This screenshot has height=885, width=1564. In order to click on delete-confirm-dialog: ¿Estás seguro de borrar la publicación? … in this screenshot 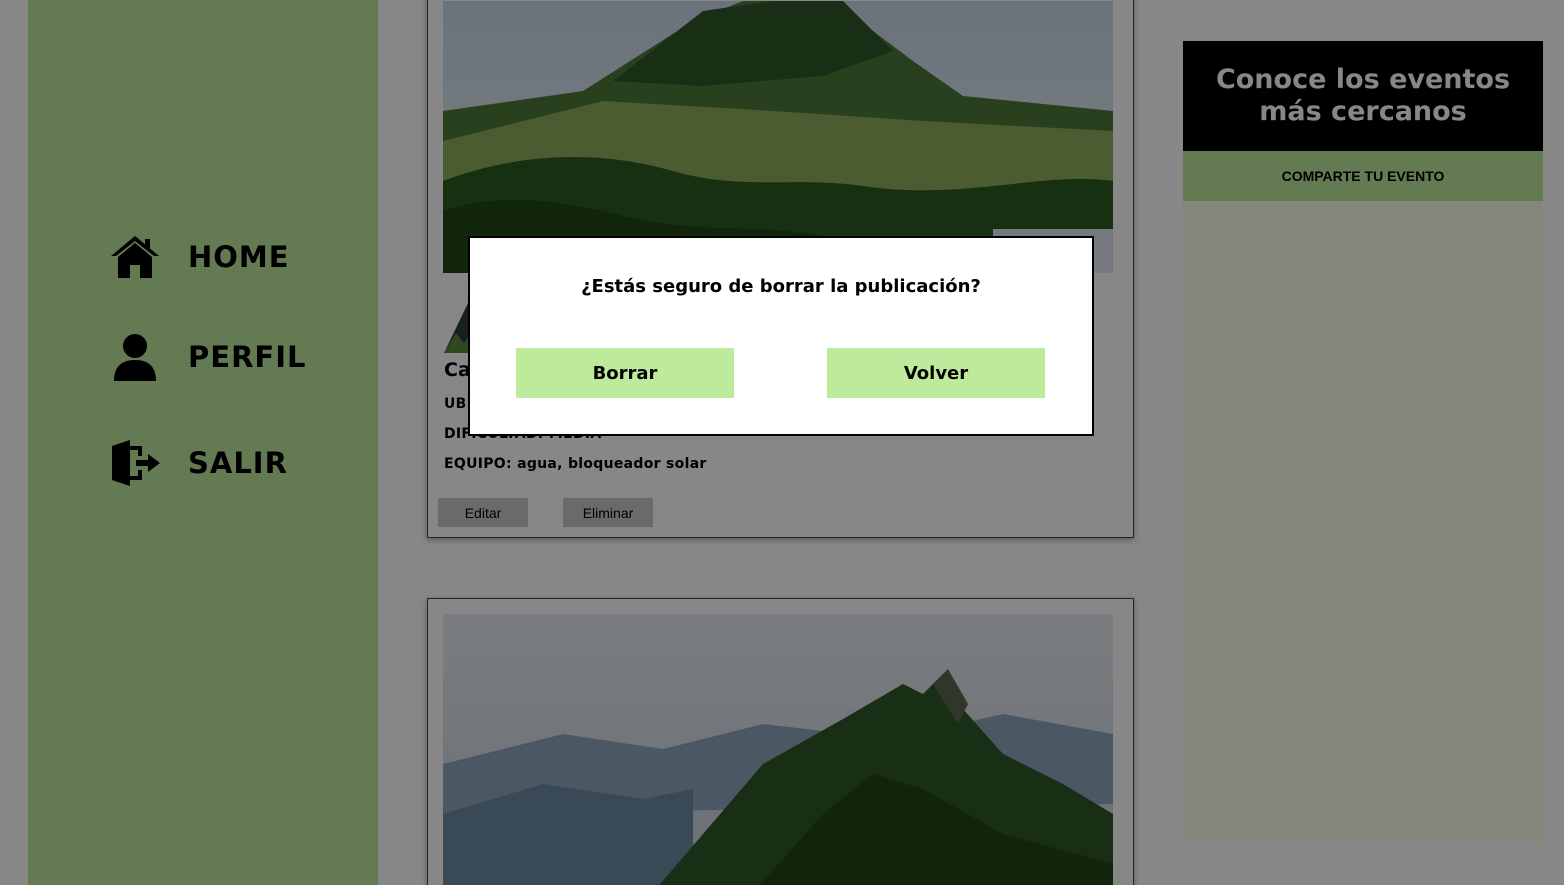, I will do `click(781, 336)`.